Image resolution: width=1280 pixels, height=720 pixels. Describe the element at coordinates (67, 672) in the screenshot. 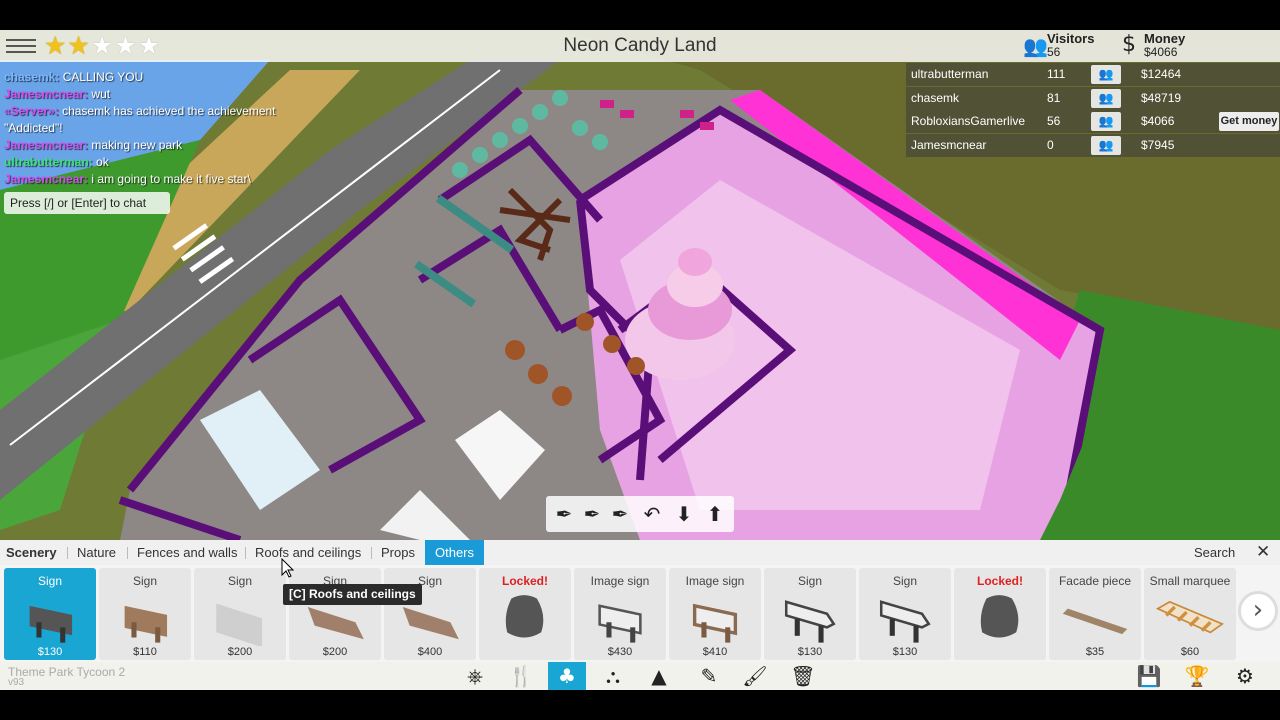

I see `game-name: Theme Park Tycoon 2` at that location.